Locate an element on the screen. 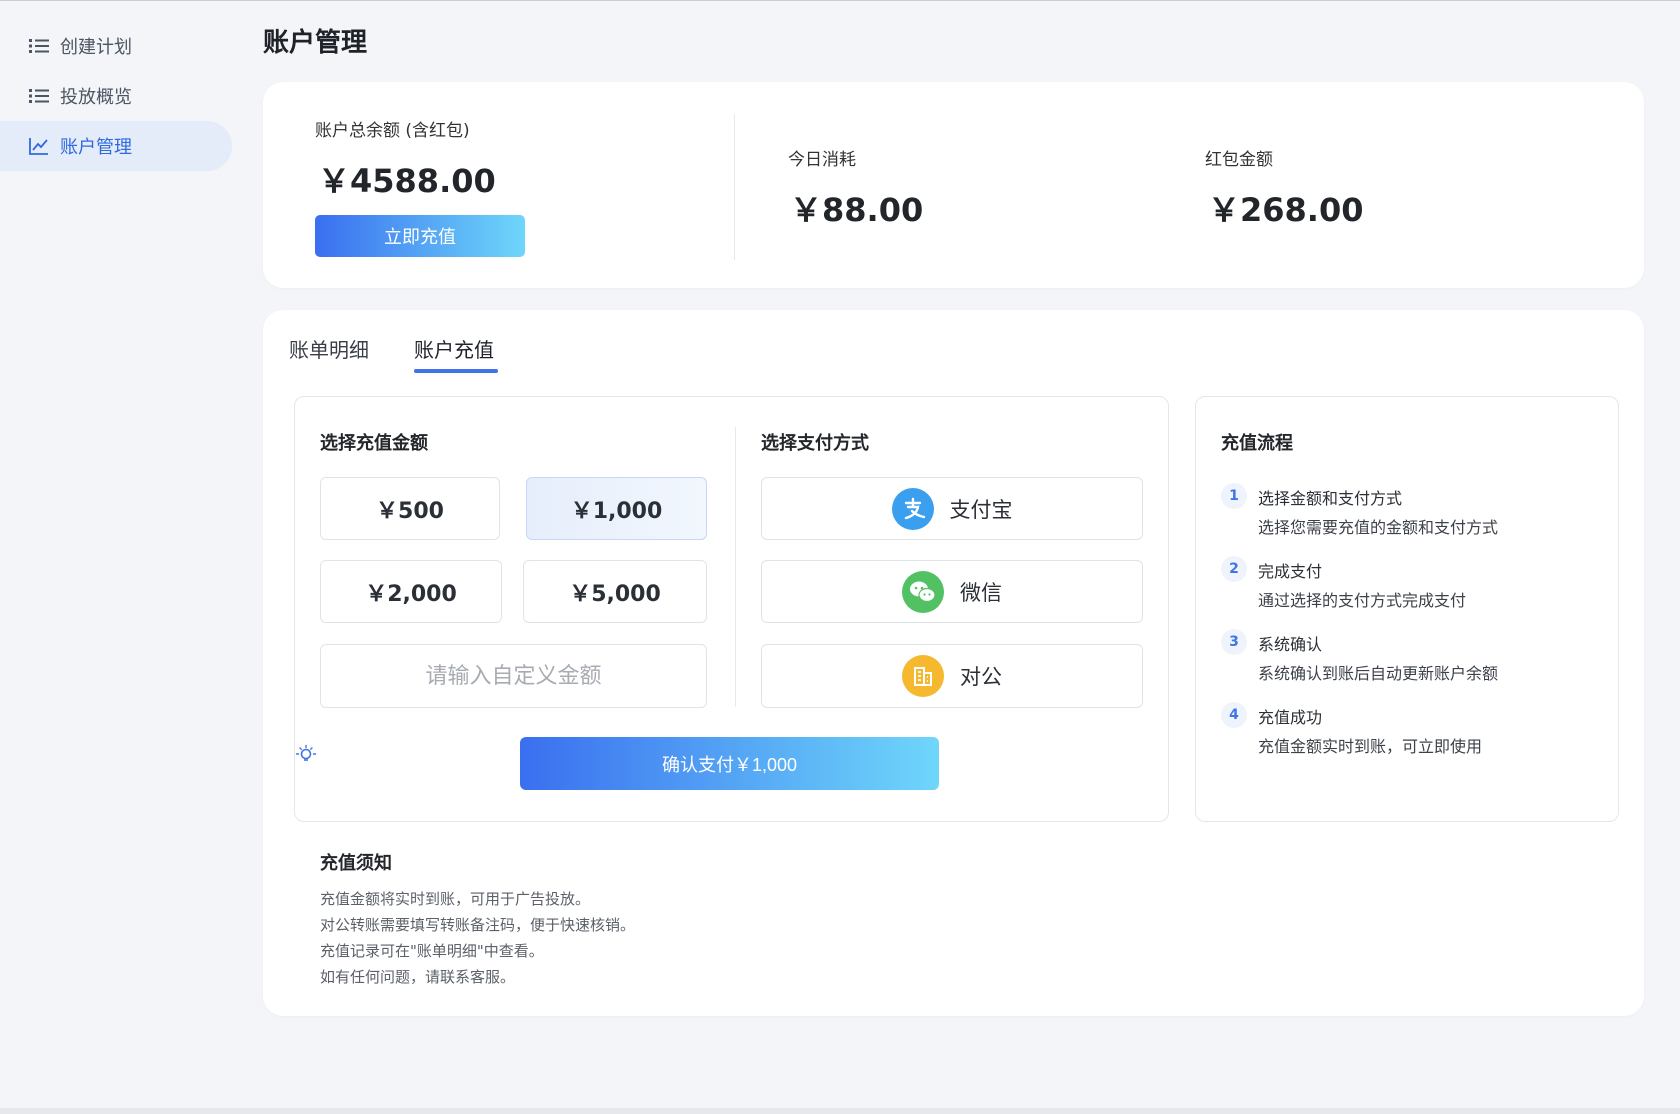  step-description: 选择您需要充值的金额和支付方式 is located at coordinates (1378, 527).